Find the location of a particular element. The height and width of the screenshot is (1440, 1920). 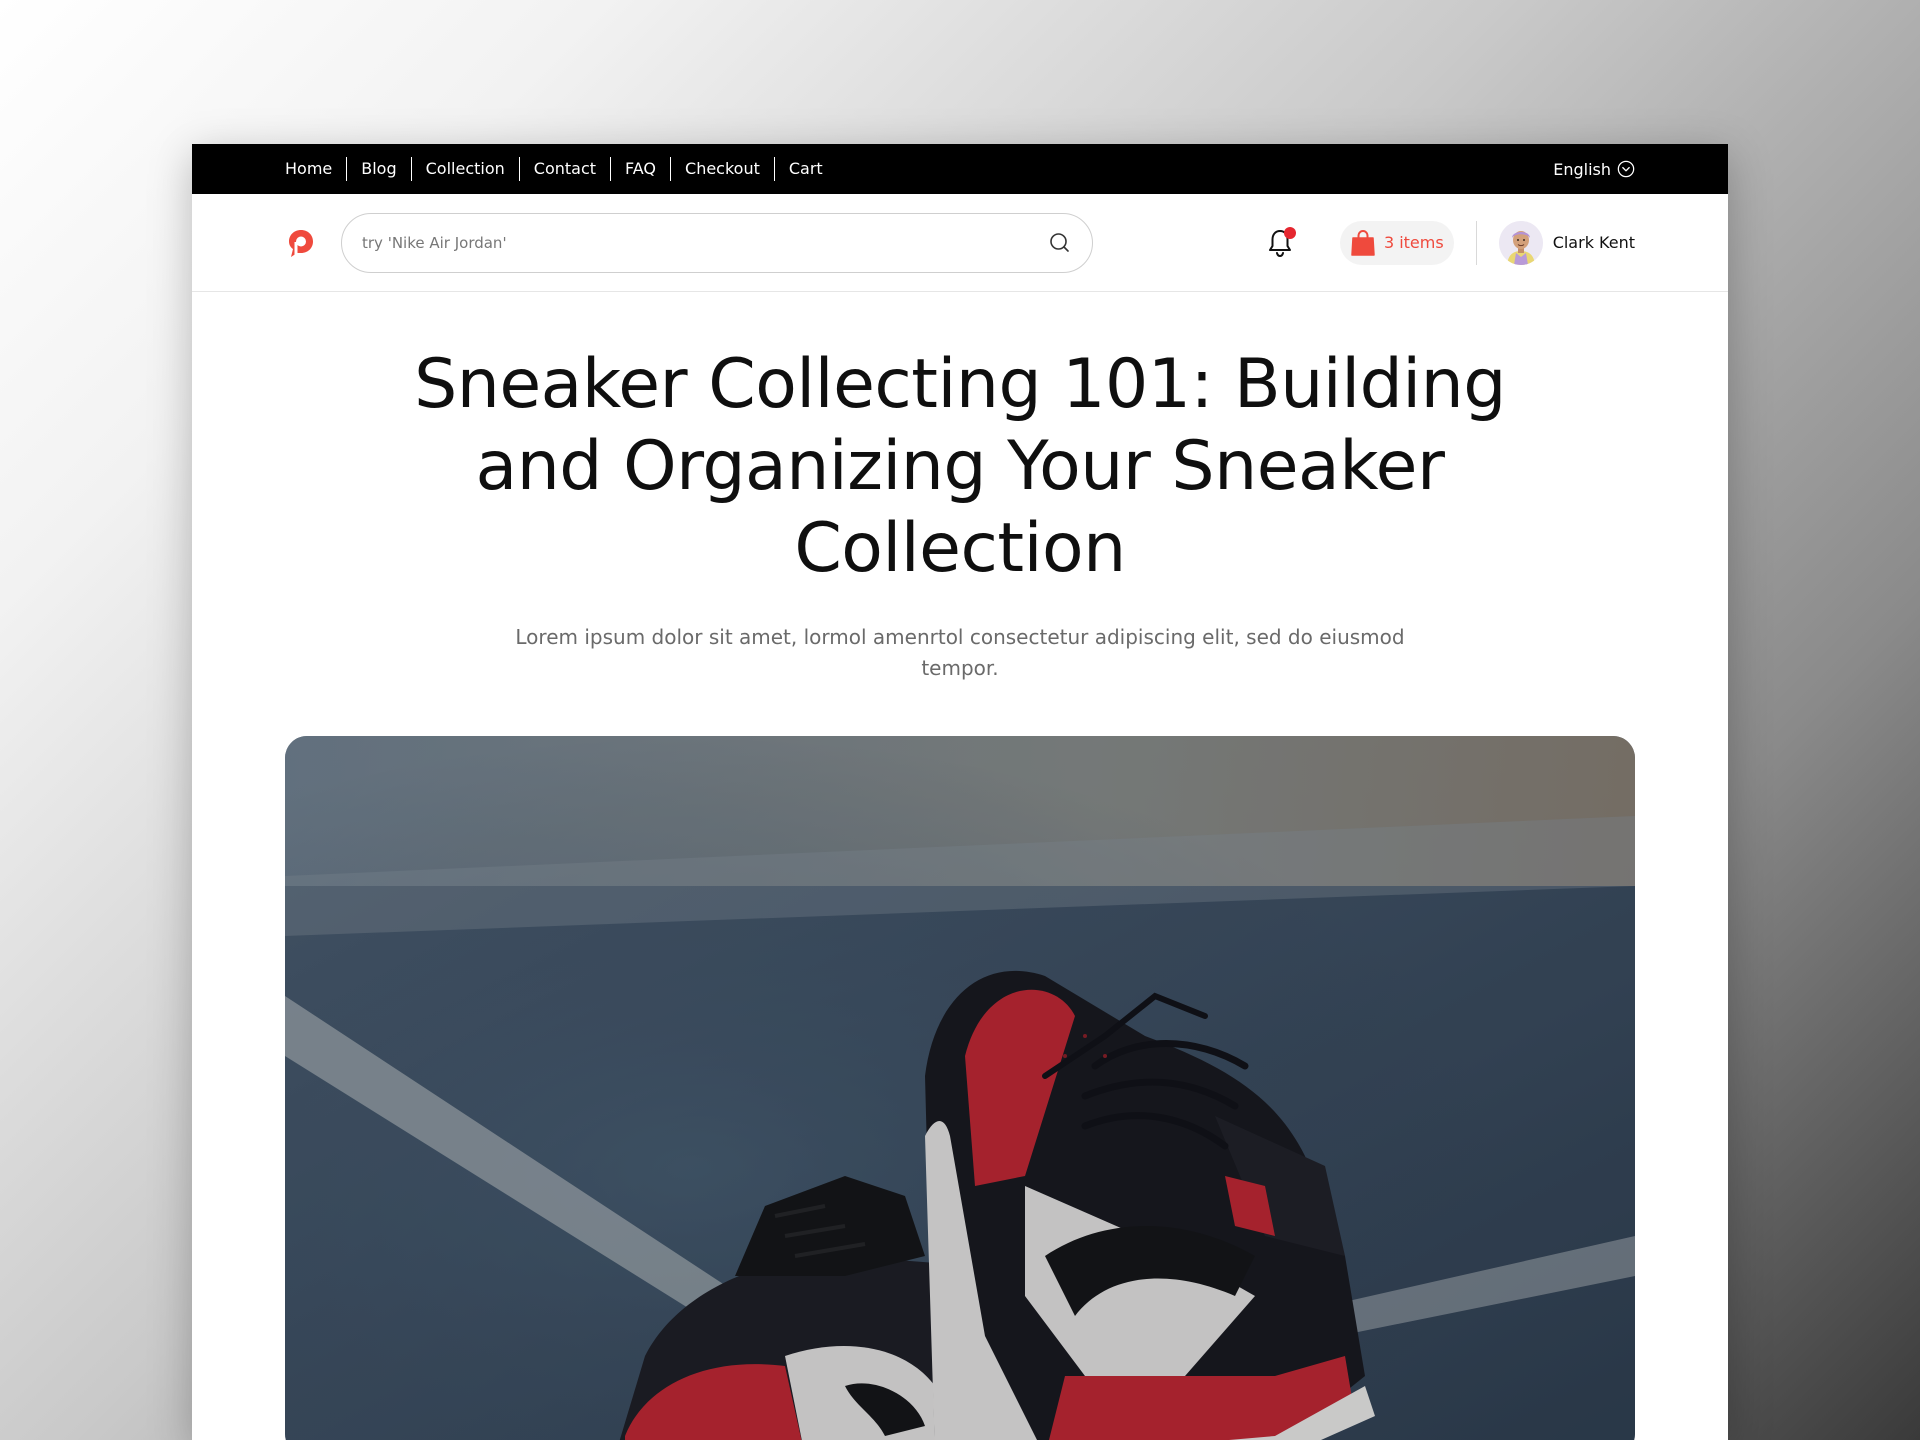

user-name: Clark Kent is located at coordinates (1593, 242).